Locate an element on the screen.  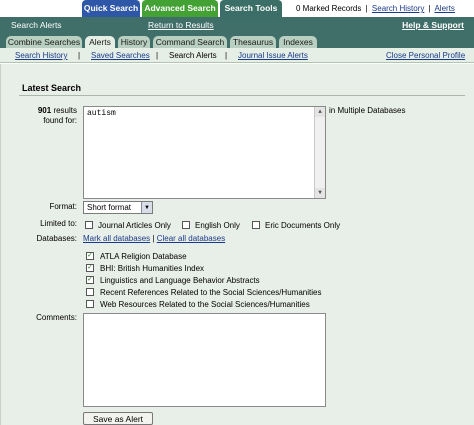
tab-quick-search: Quick Search is located at coordinates (111, 8).